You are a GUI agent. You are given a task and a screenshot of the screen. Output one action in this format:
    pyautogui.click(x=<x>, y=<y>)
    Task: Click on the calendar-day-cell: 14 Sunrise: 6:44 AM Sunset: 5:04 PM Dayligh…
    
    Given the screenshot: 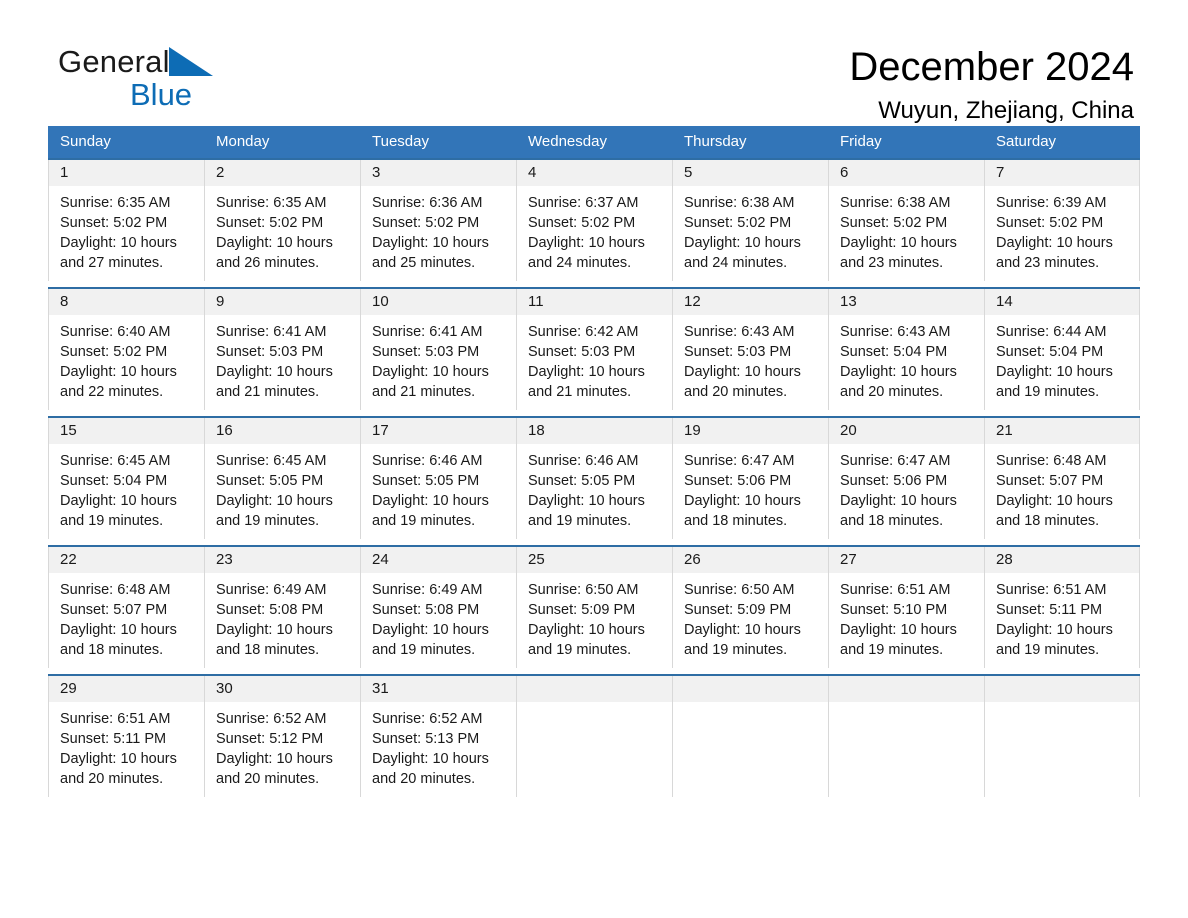 What is the action you would take?
    pyautogui.click(x=1062, y=349)
    